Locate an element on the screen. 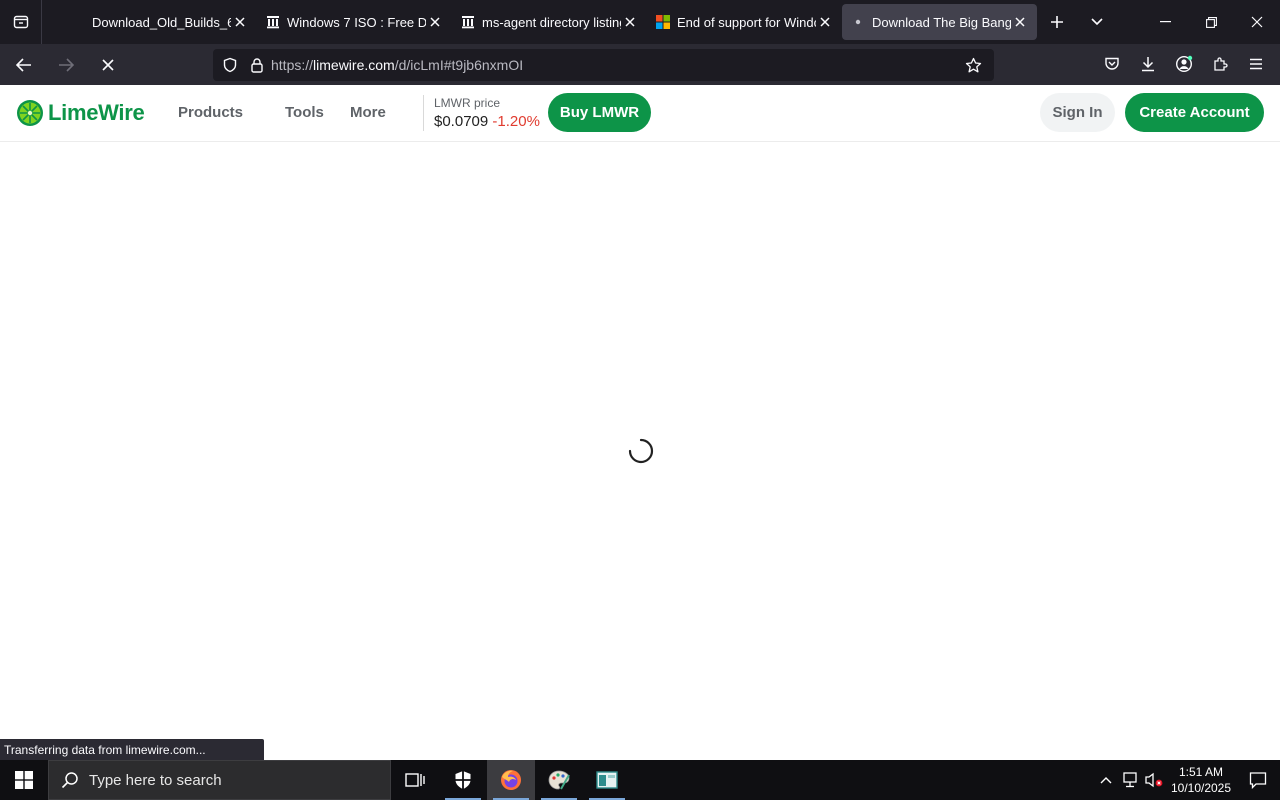 The width and height of the screenshot is (1280, 800). lock-icon is located at coordinates (257, 65).